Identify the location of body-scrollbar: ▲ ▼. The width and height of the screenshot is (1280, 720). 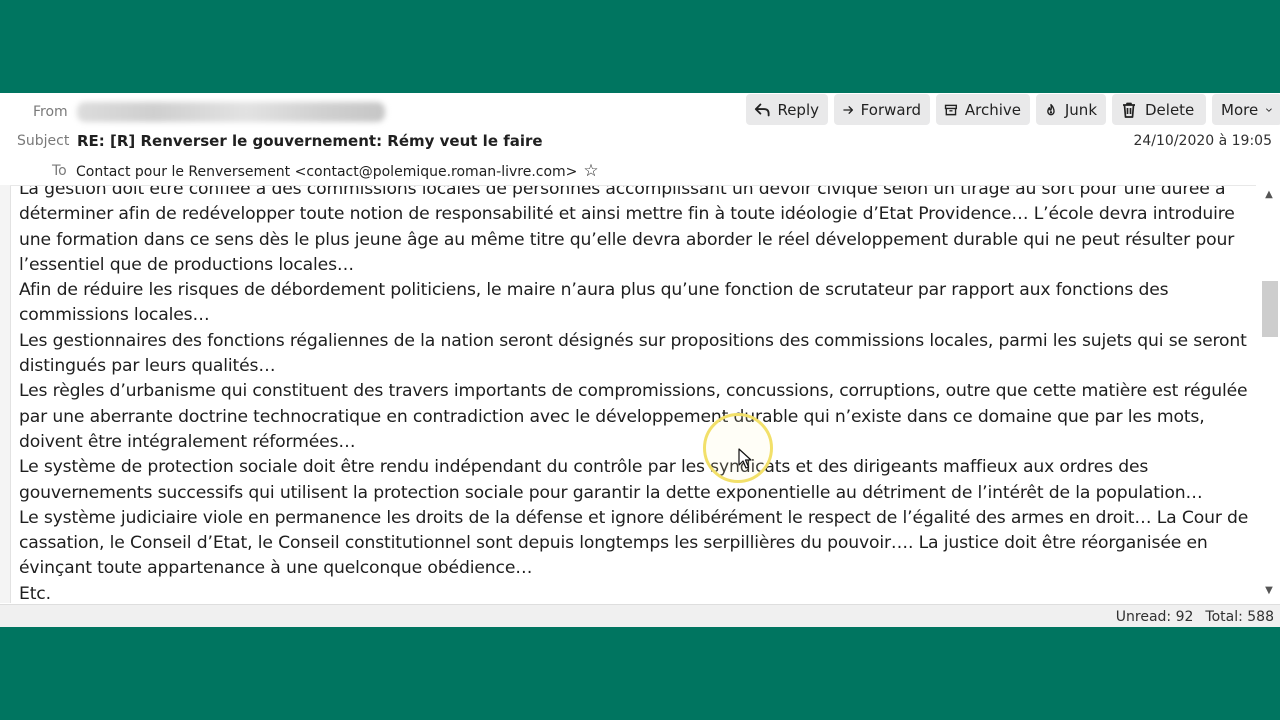
(1269, 394).